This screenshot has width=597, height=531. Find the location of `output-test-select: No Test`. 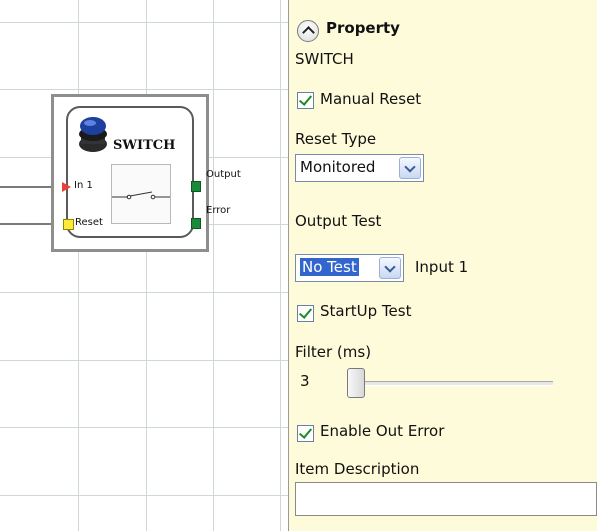

output-test-select: No Test is located at coordinates (349, 268).